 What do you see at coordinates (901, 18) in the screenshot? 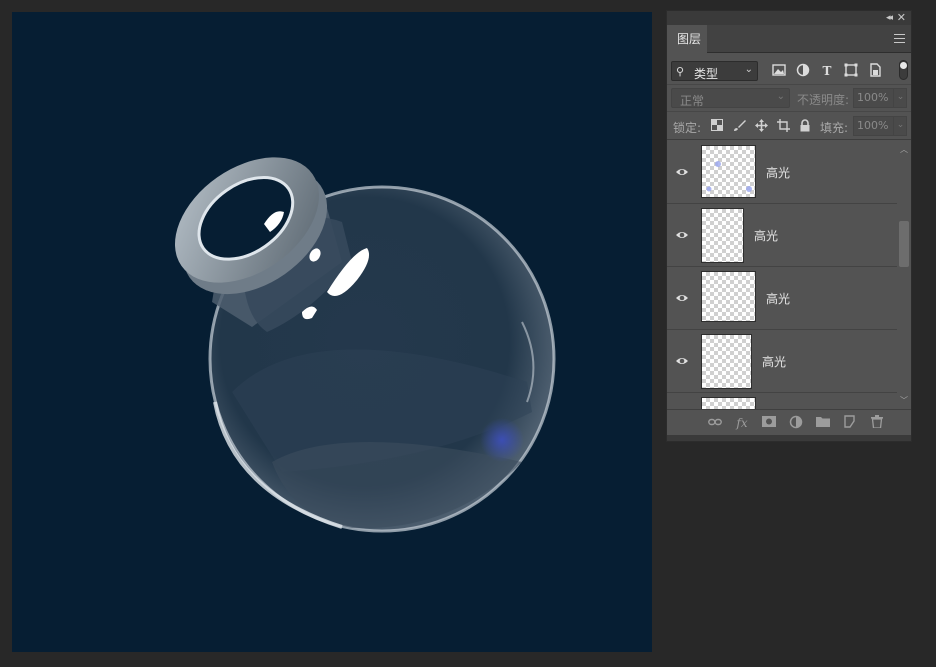
I see `close-panel-icon: ✕` at bounding box center [901, 18].